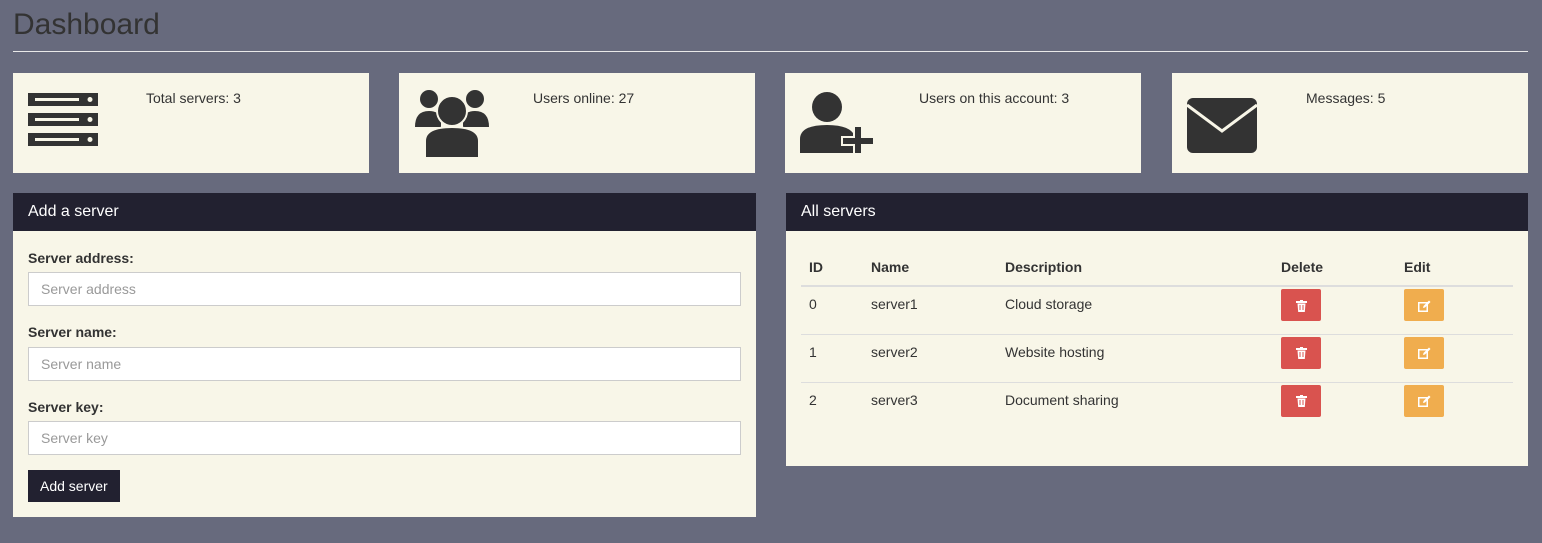 The image size is (1542, 543). I want to click on server-description: Cloud storage, so click(1135, 310).